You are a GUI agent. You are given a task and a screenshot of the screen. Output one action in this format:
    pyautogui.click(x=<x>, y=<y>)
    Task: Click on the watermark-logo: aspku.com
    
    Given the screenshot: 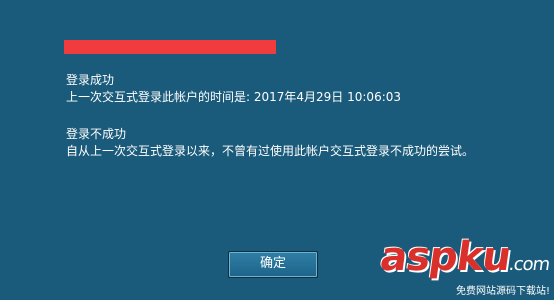 What is the action you would take?
    pyautogui.click(x=465, y=259)
    